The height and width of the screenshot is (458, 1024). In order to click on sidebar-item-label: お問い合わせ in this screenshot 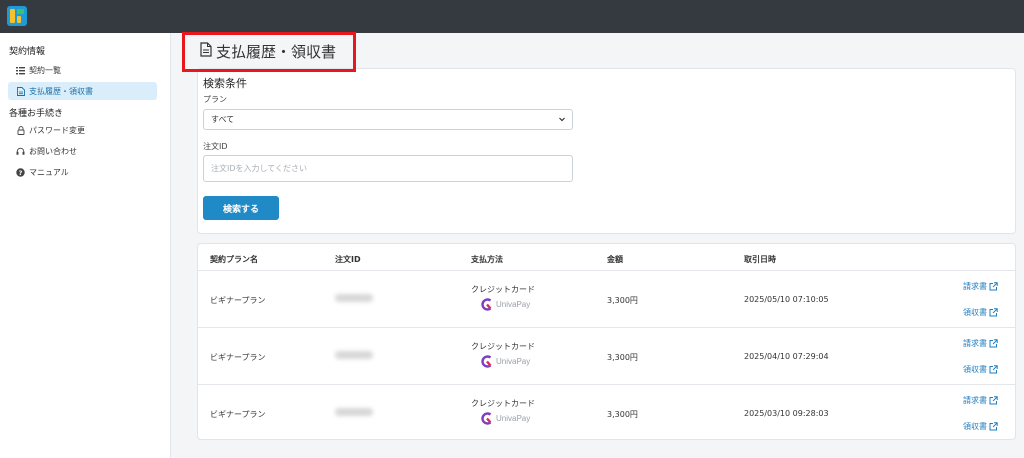, I will do `click(53, 151)`.